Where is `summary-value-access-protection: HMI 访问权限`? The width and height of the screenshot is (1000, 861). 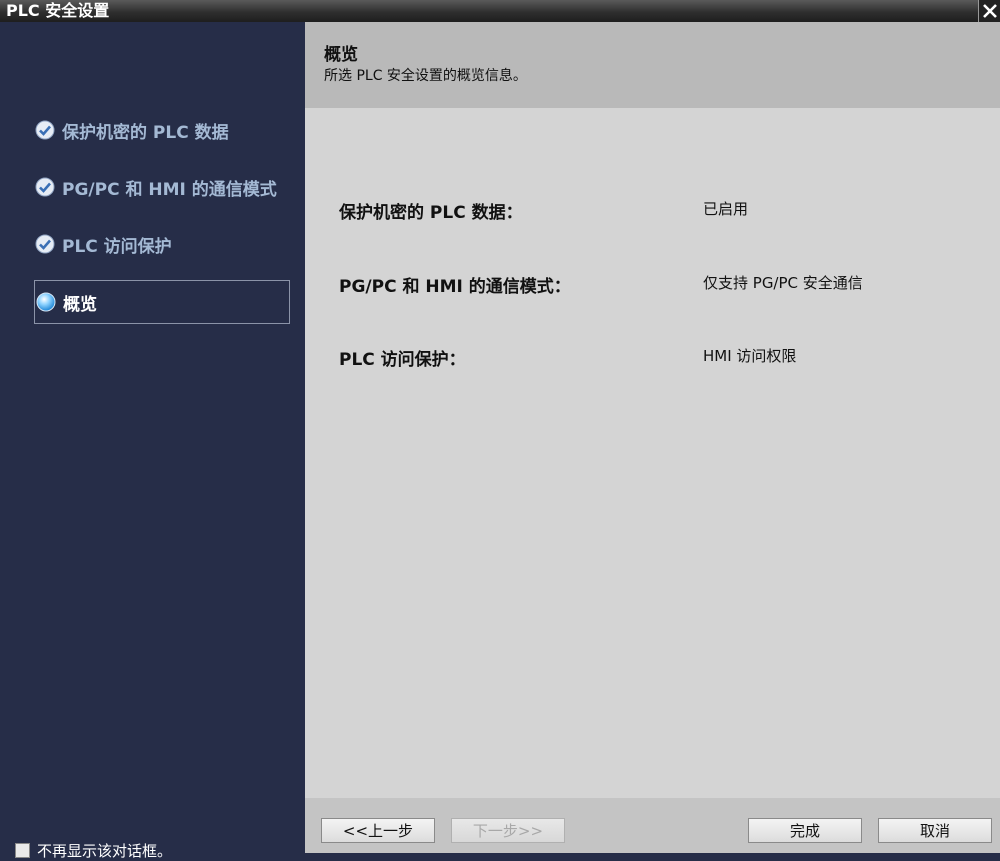 summary-value-access-protection: HMI 访问权限 is located at coordinates (750, 356).